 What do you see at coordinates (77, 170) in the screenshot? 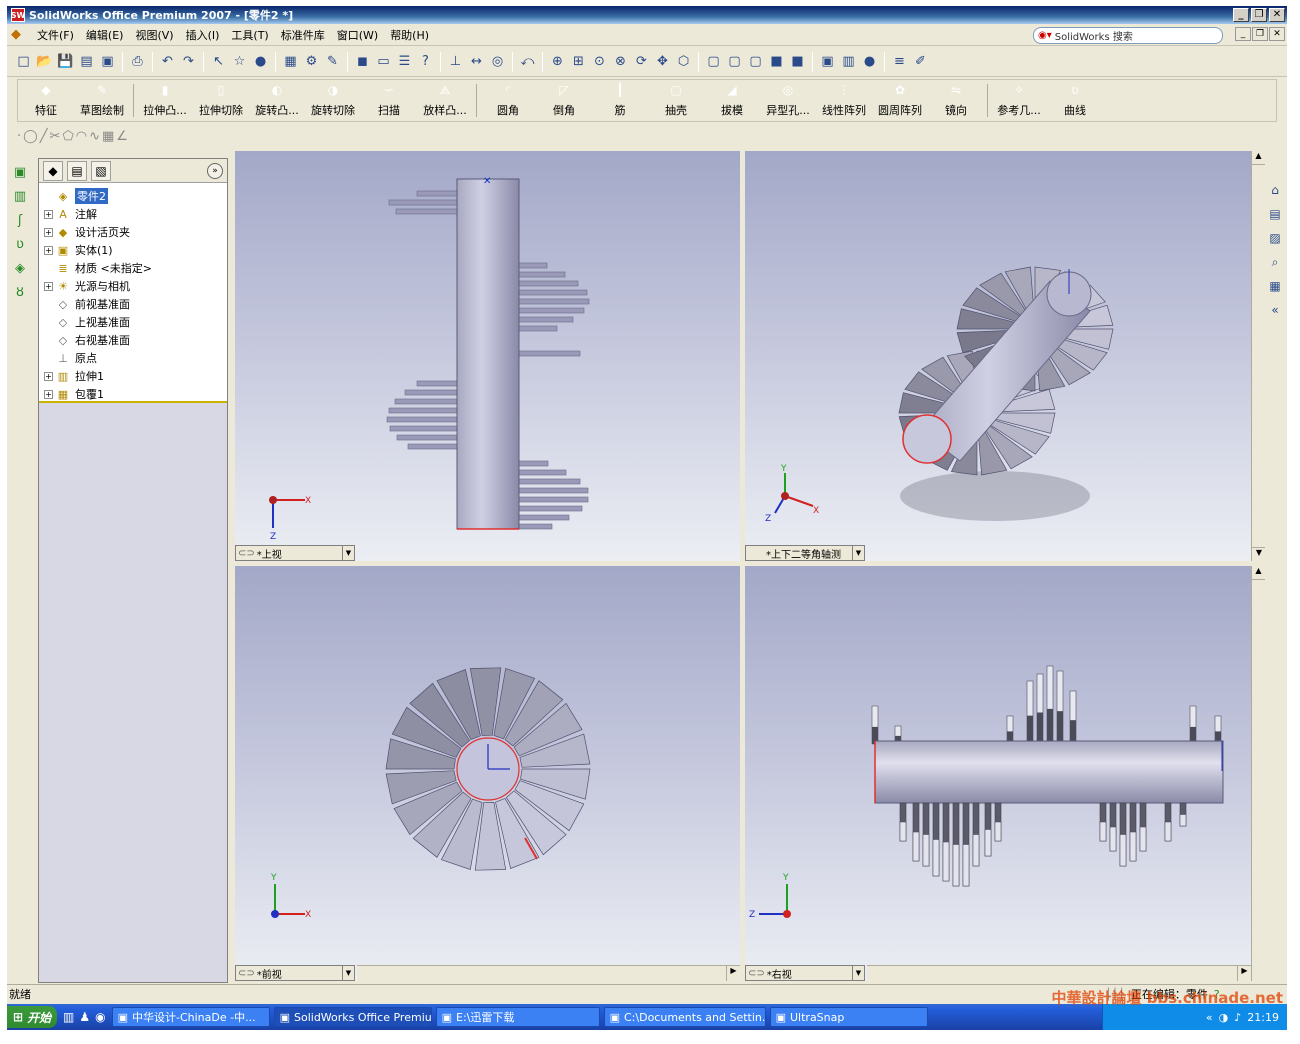
I see `property-manager-tab-icon: ▤` at bounding box center [77, 170].